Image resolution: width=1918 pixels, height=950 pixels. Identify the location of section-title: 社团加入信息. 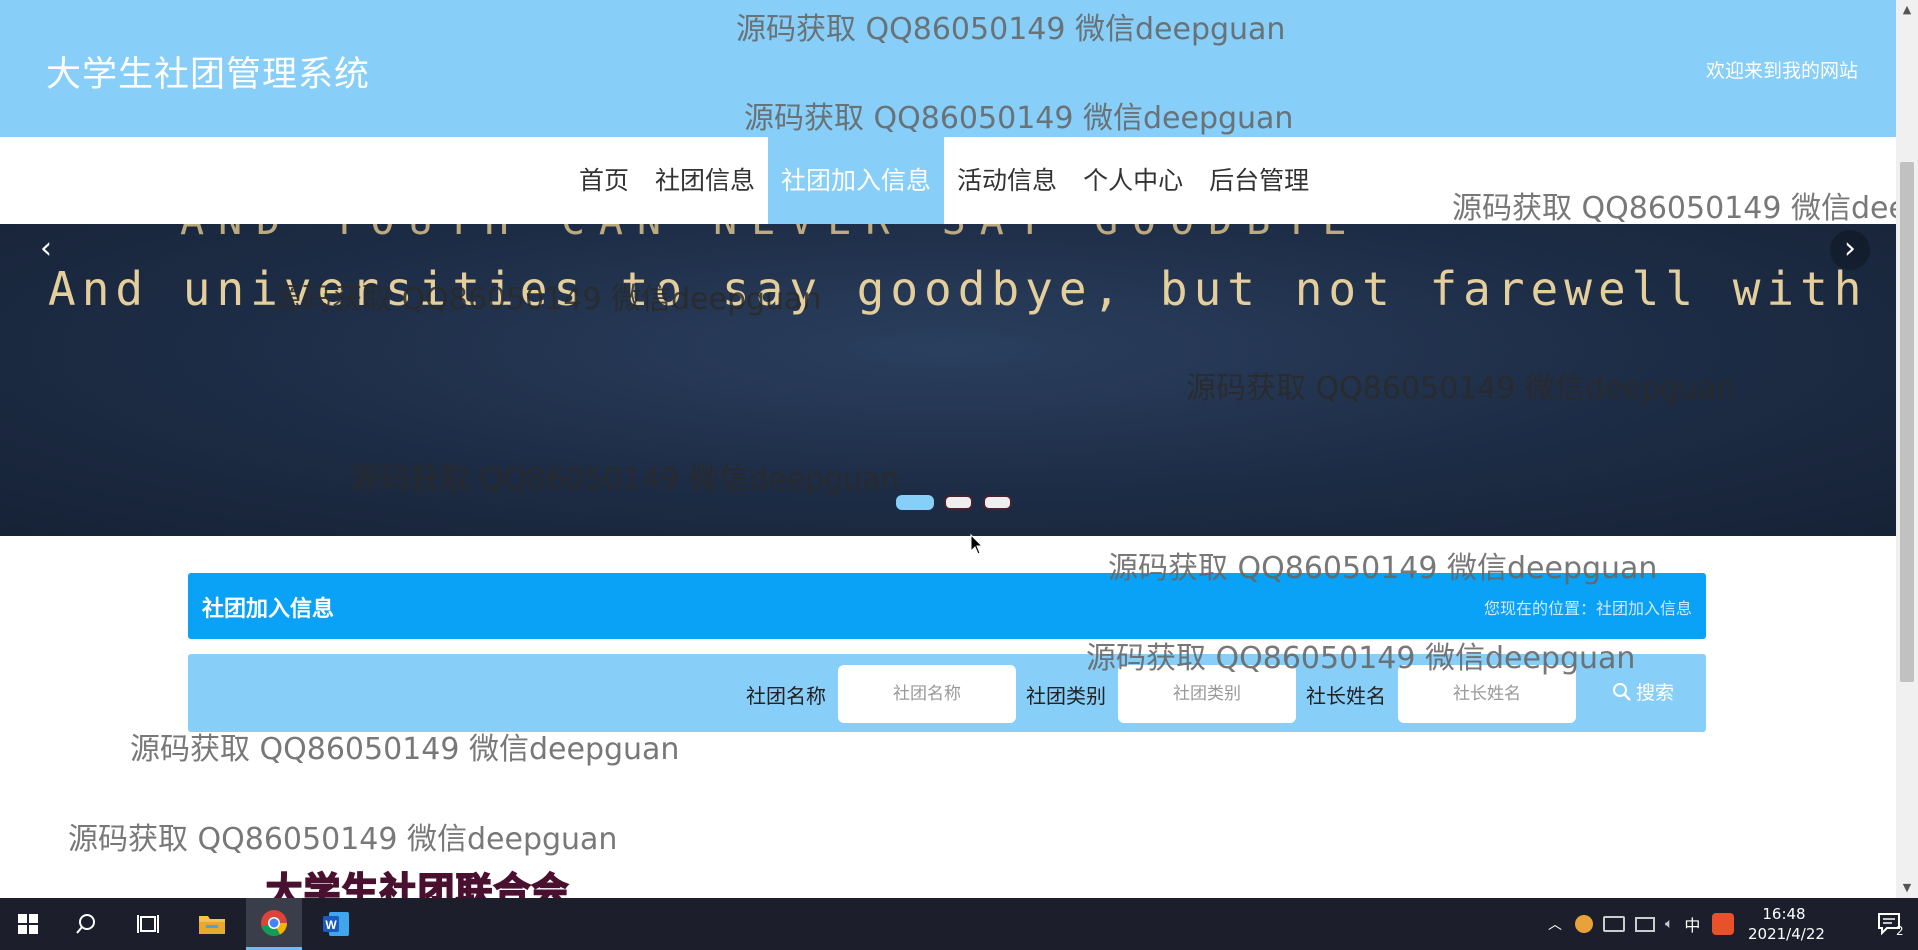
(268, 609).